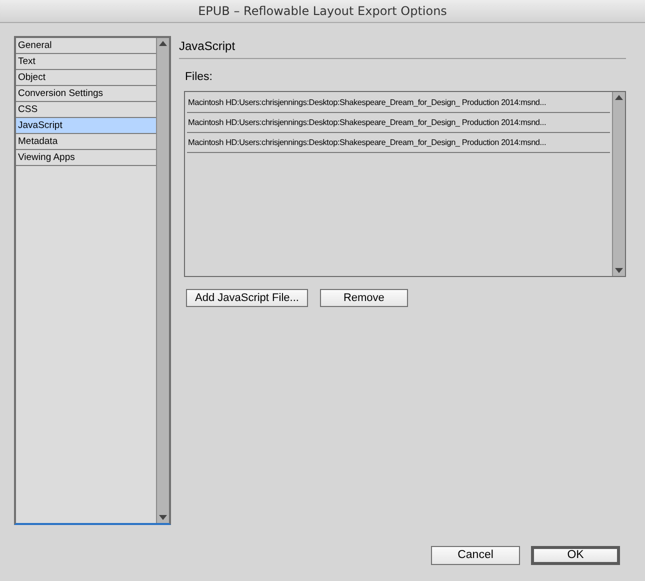 This screenshot has height=581, width=645. I want to click on window-title: EPUB – Reflowable Layout Export Options, so click(322, 11).